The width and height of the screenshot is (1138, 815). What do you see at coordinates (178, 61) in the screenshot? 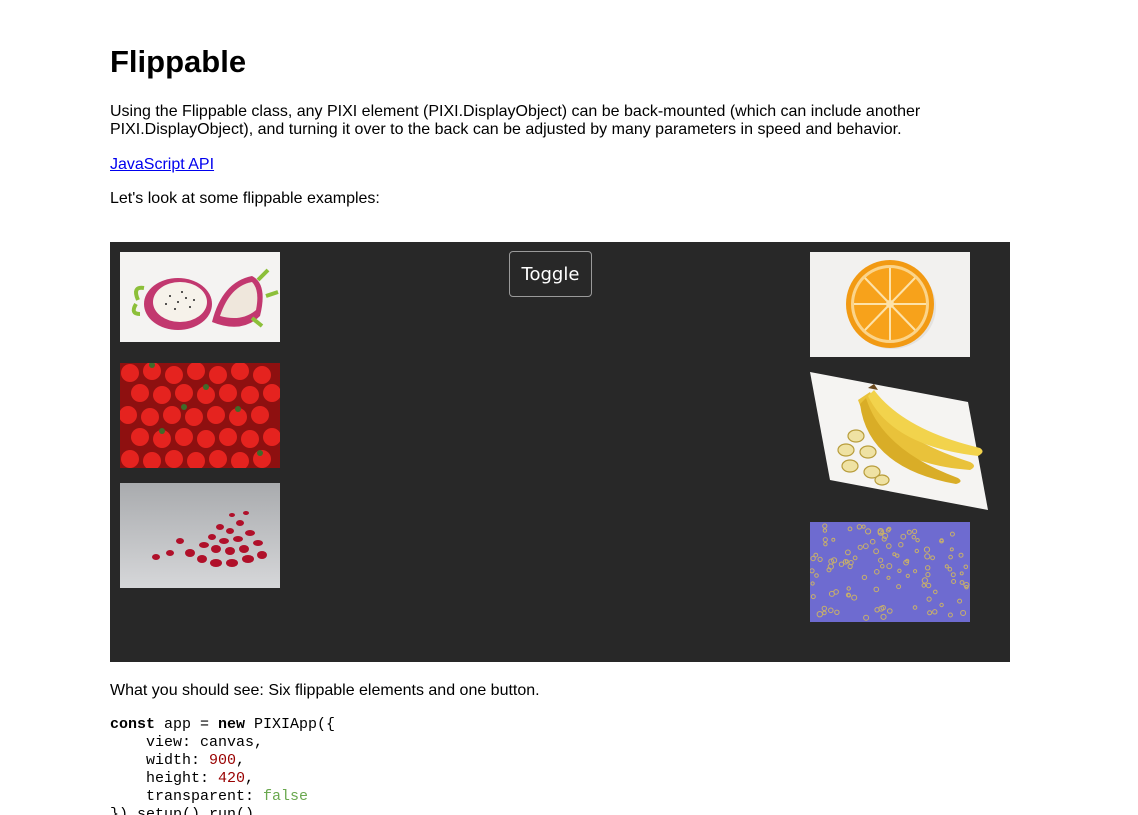
I see `page-title: Flippable` at bounding box center [178, 61].